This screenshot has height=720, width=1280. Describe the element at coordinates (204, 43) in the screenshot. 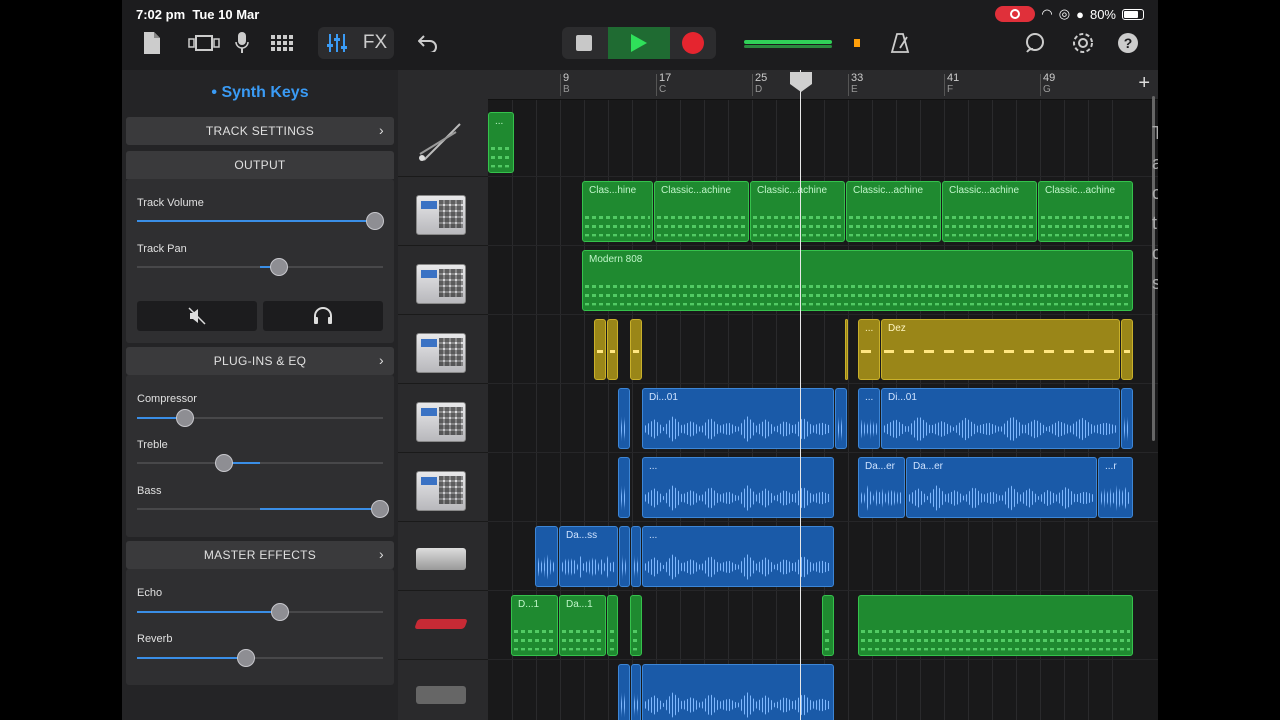

I see `browser-icon` at that location.